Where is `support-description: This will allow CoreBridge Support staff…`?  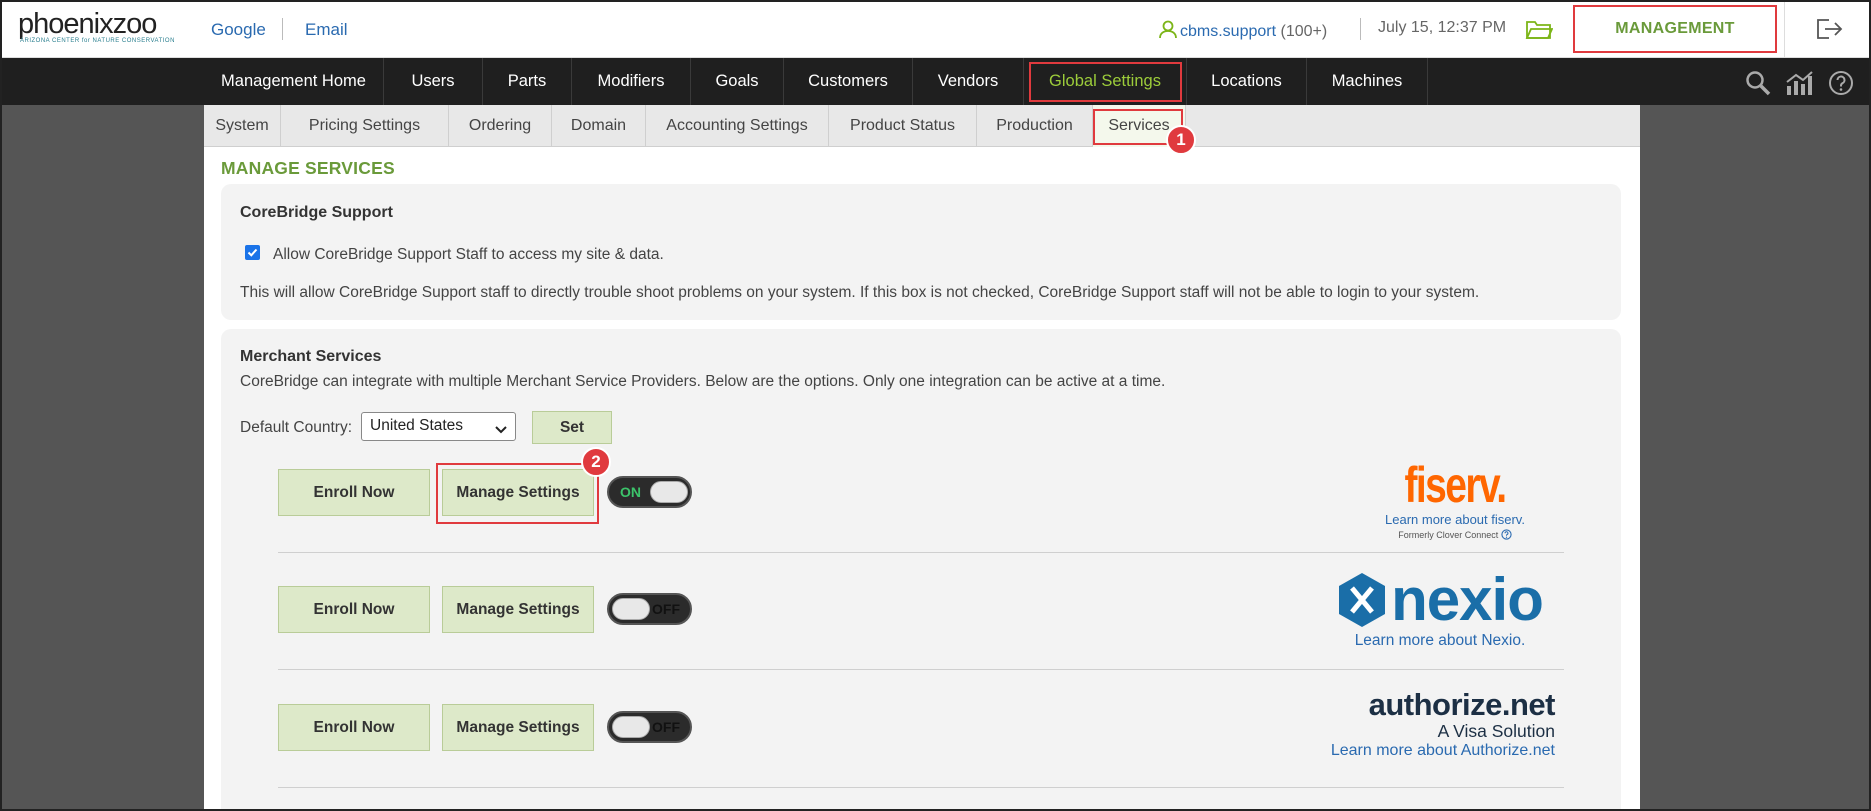 support-description: This will allow CoreBridge Support staff… is located at coordinates (860, 292).